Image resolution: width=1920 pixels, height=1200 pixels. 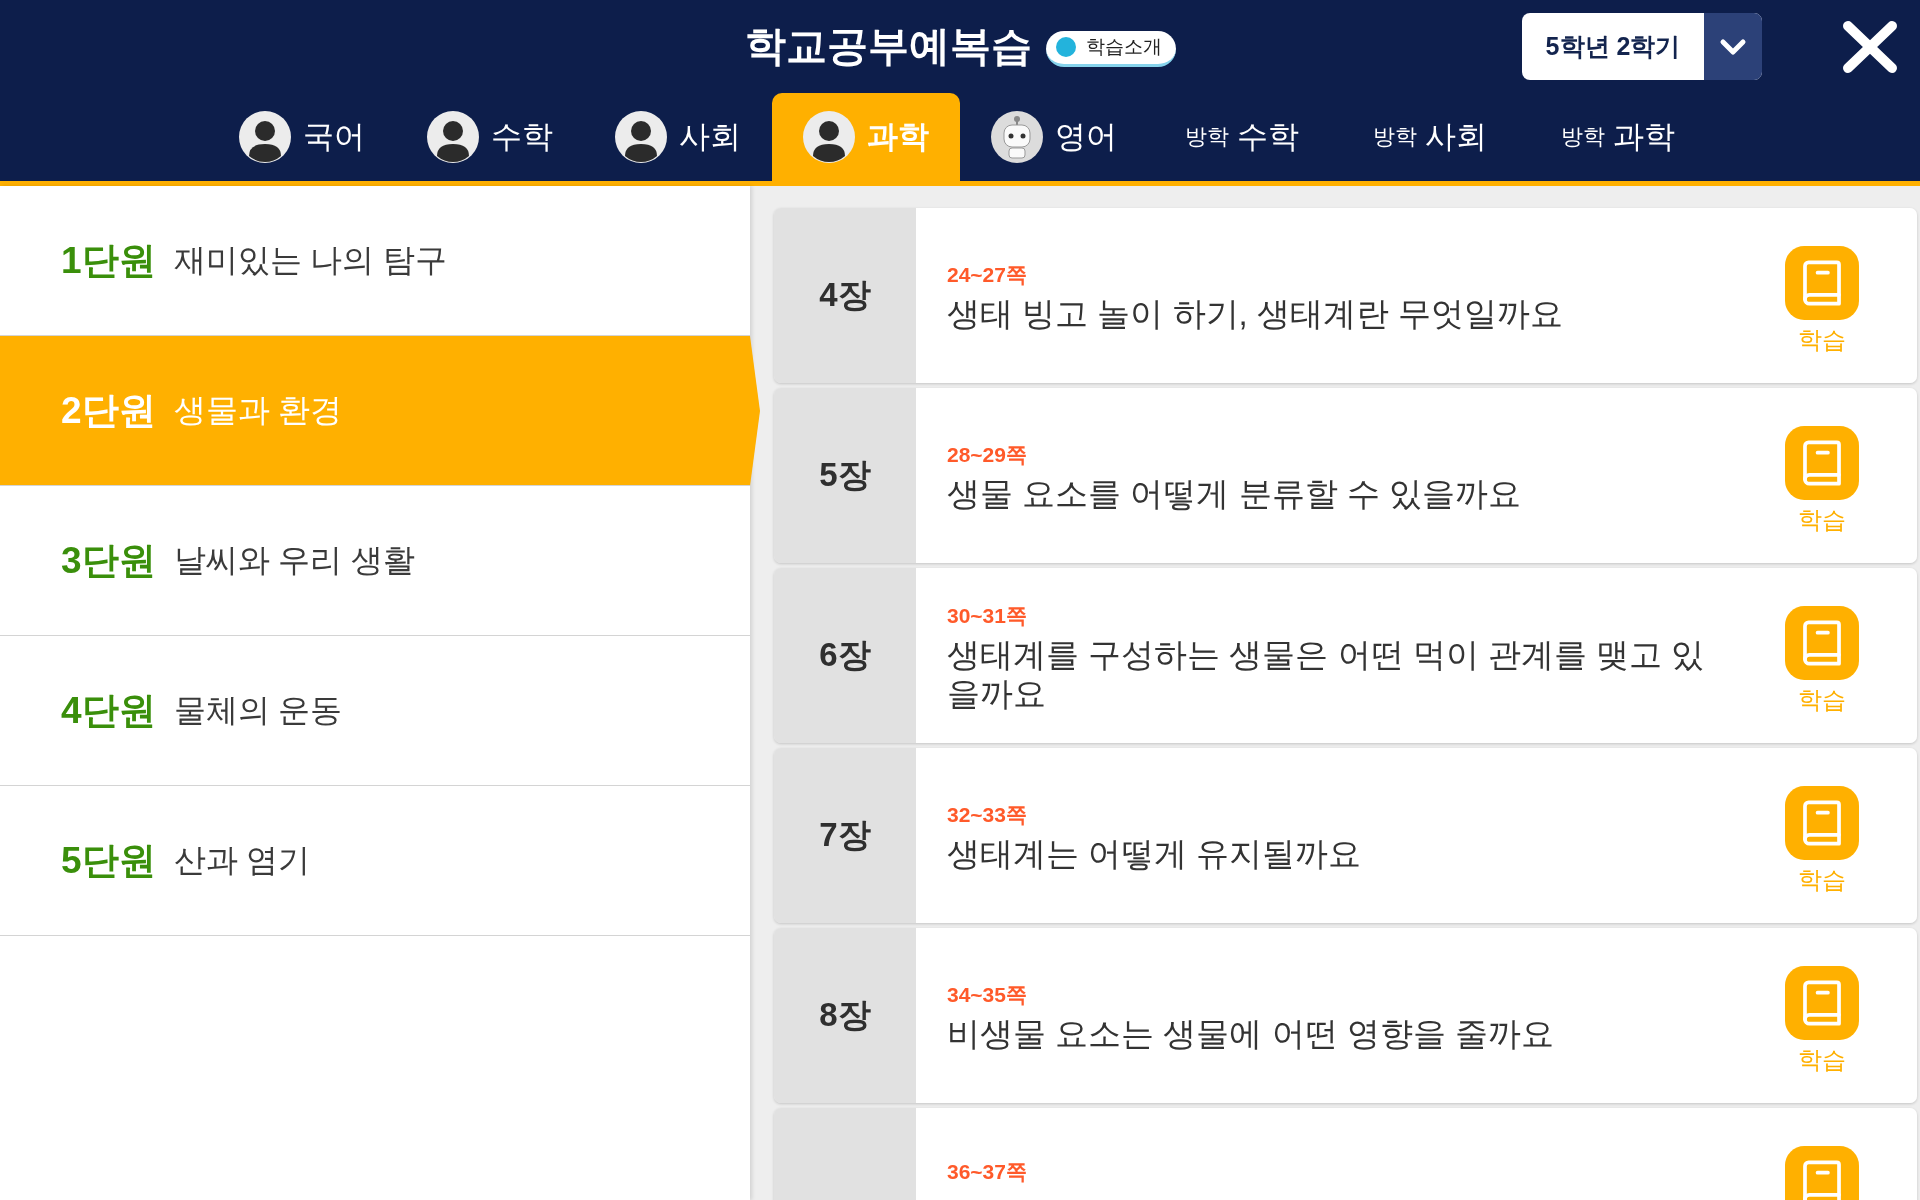 I want to click on unit-item: 4단원 물체의 운동, so click(x=375, y=711).